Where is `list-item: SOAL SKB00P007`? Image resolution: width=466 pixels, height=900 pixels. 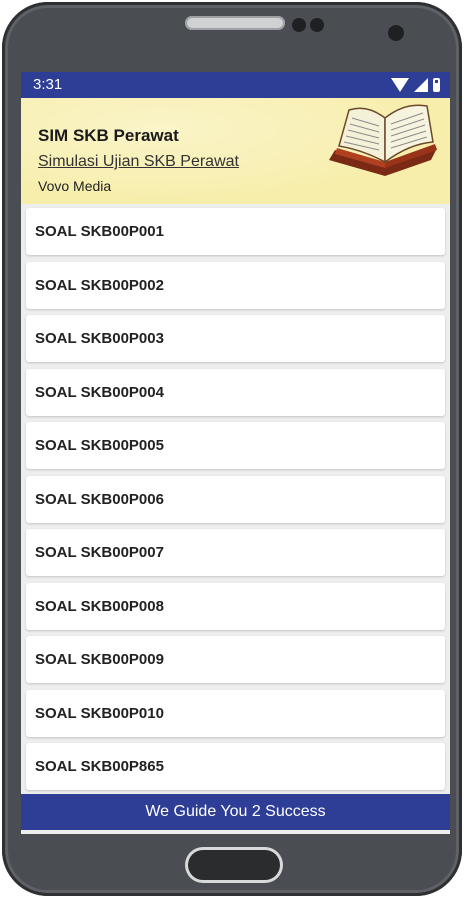 list-item: SOAL SKB00P007 is located at coordinates (235, 552).